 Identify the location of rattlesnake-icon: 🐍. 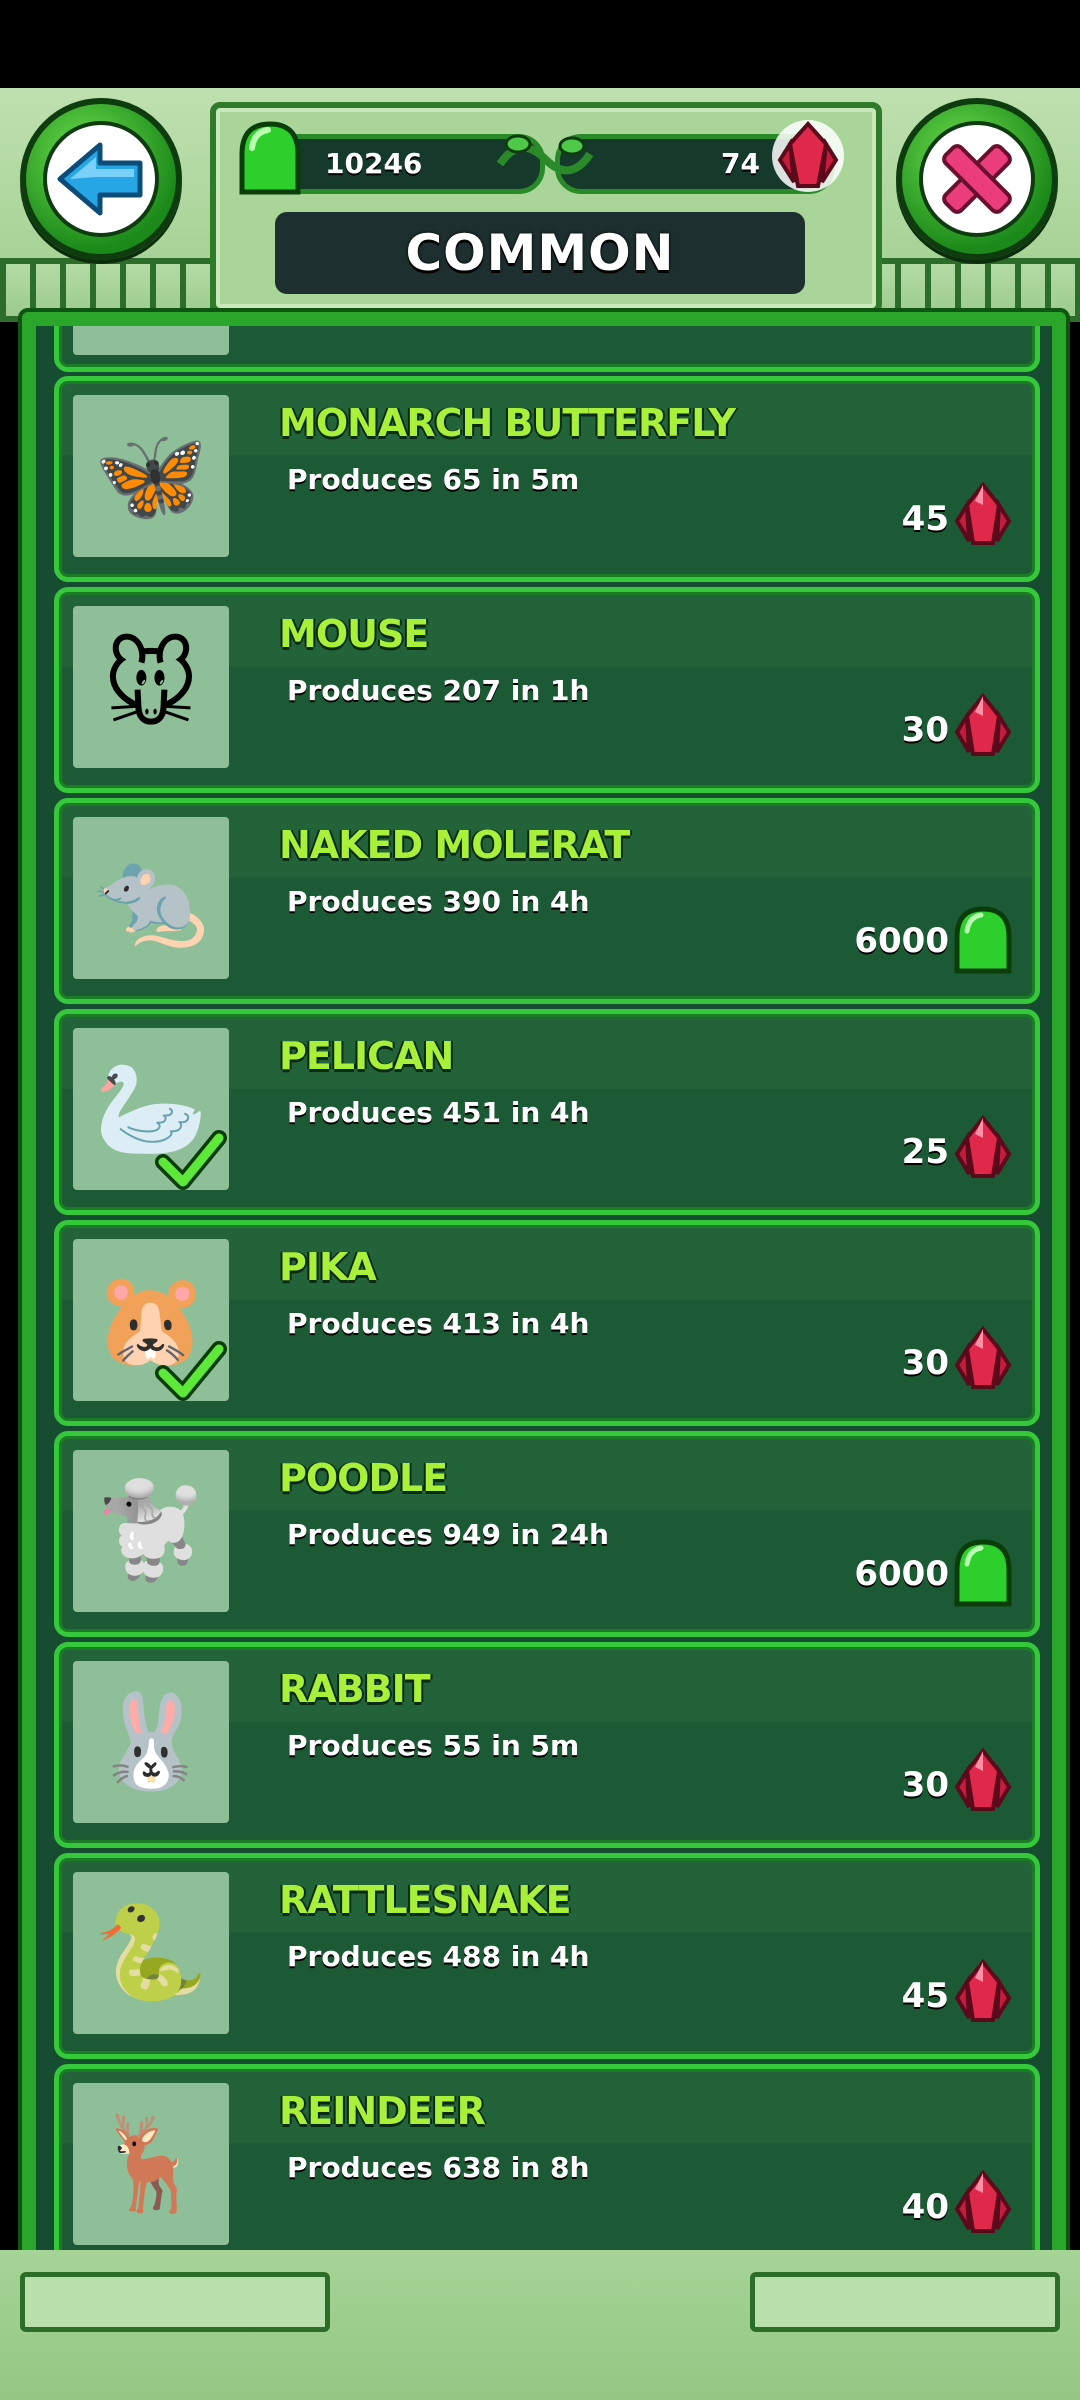
(151, 1952).